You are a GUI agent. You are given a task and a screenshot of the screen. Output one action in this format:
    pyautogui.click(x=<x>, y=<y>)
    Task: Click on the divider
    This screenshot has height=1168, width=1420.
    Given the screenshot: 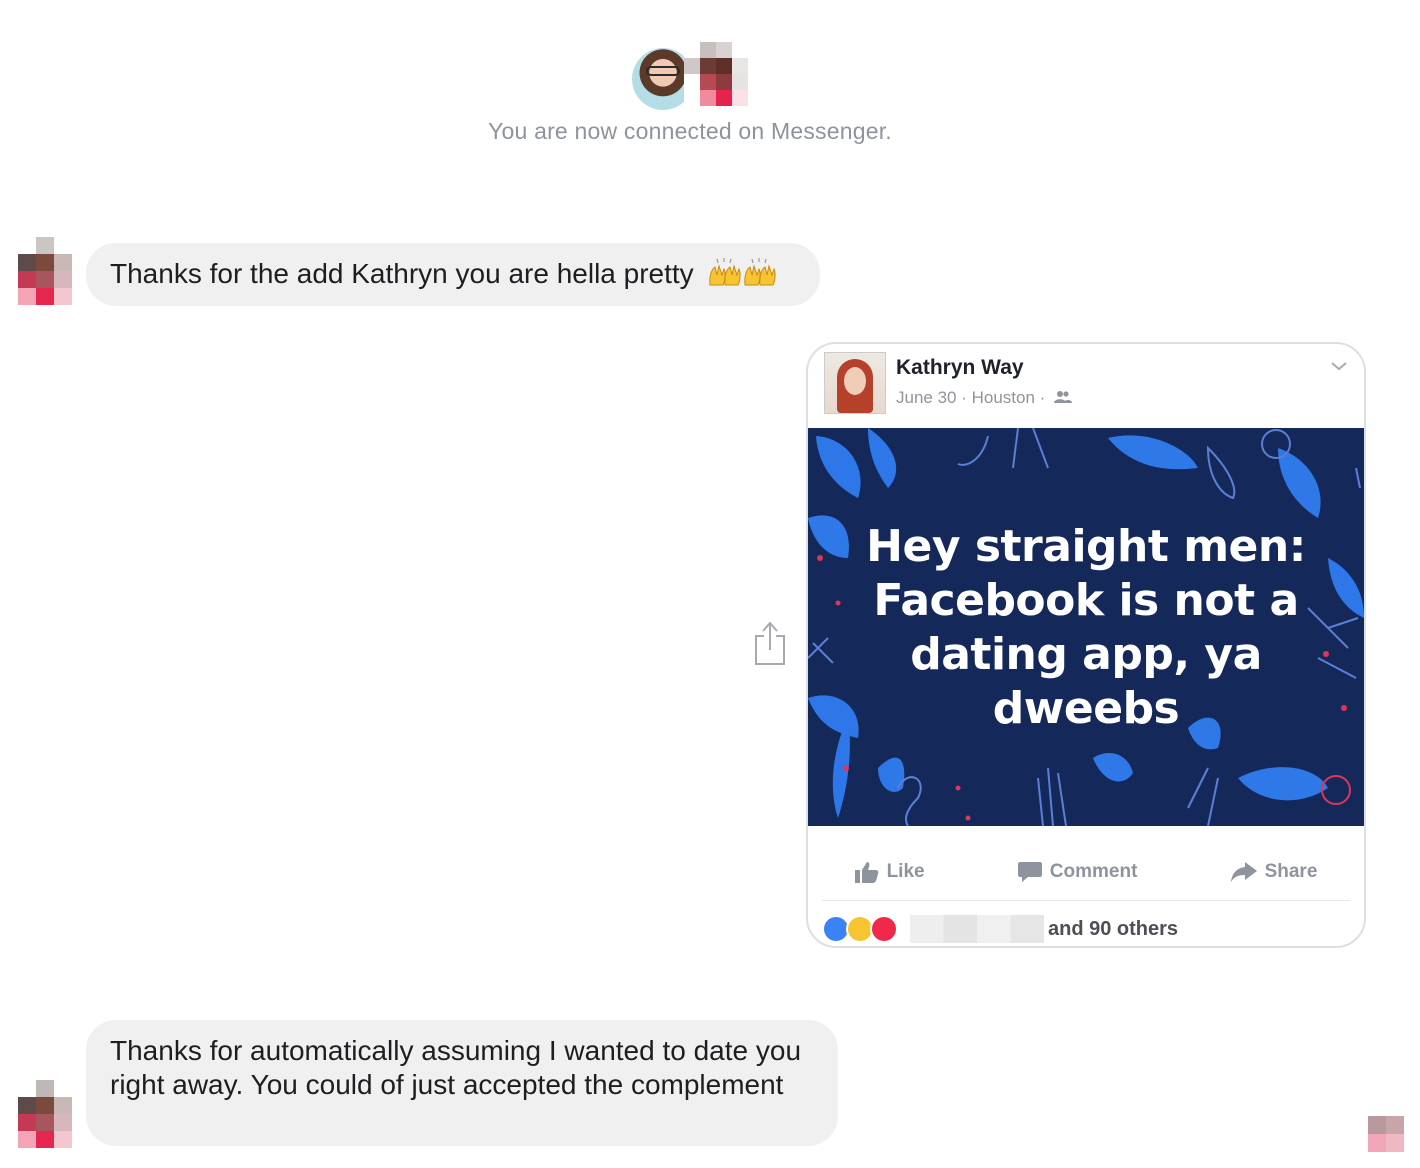 What is the action you would take?
    pyautogui.click(x=1086, y=900)
    